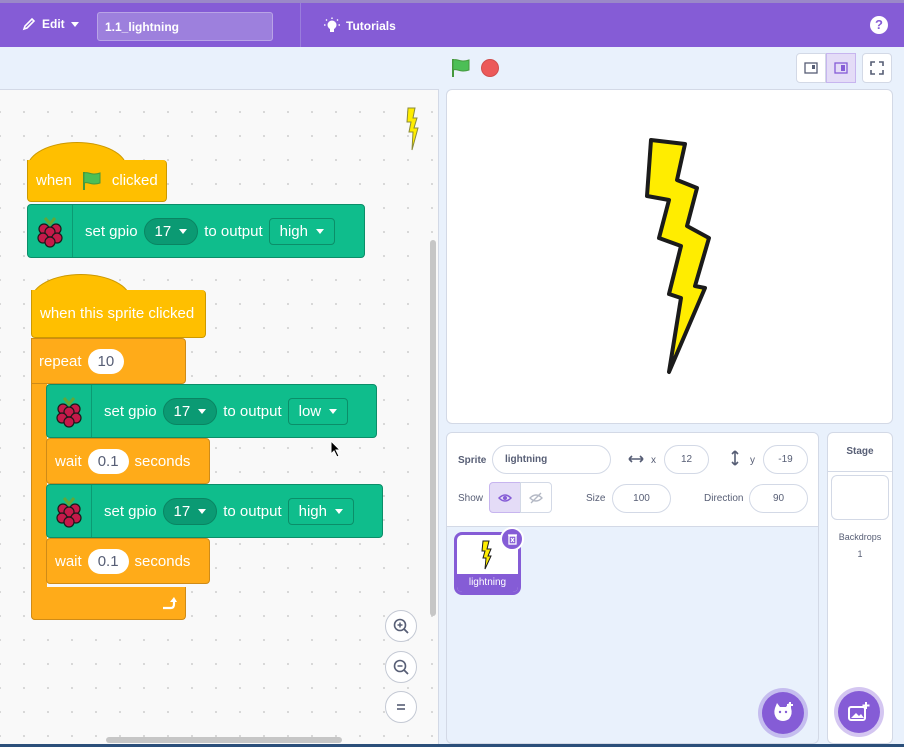 The width and height of the screenshot is (904, 747). Describe the element at coordinates (596, 498) in the screenshot. I see `size-label: Size` at that location.